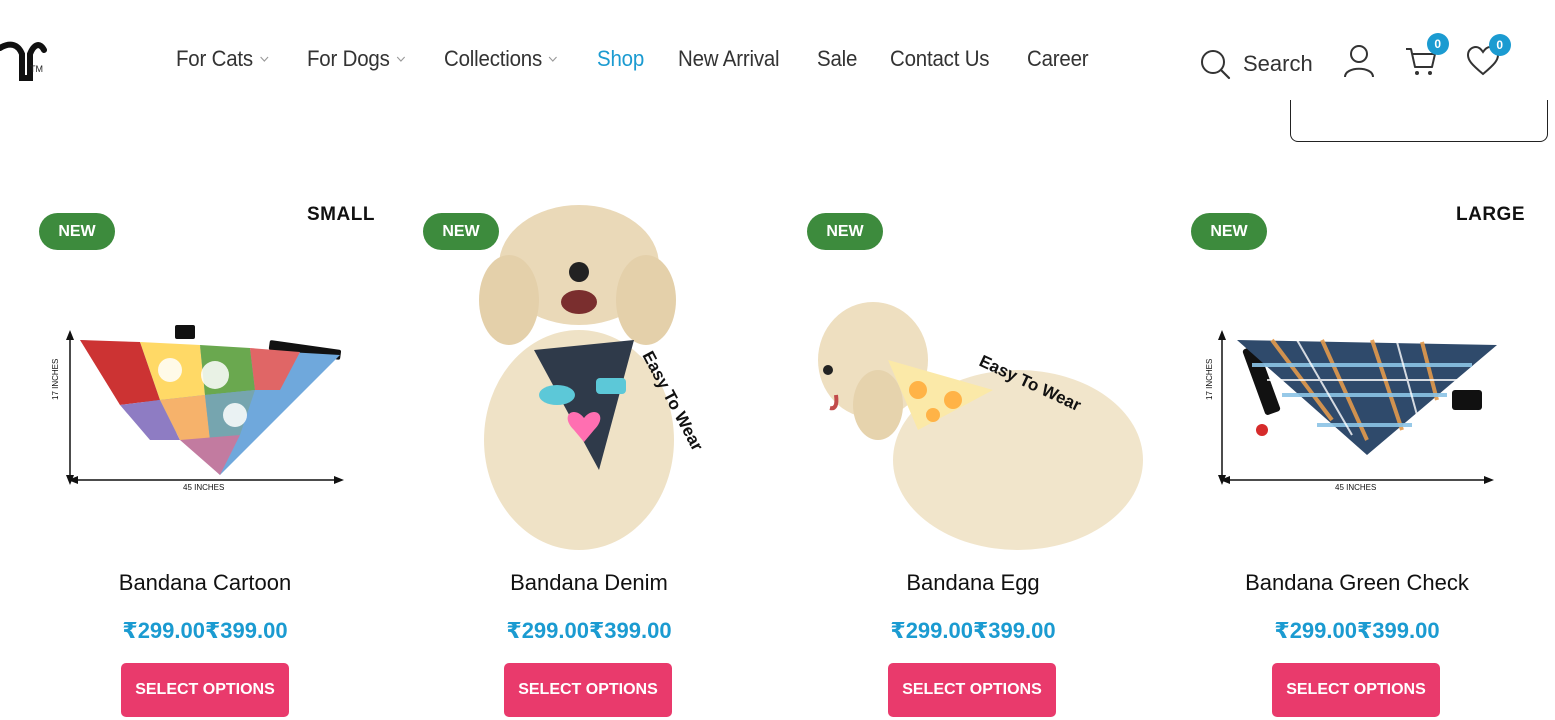 This screenshot has width=1555, height=720. I want to click on product-name: Bandana Egg, so click(973, 583).